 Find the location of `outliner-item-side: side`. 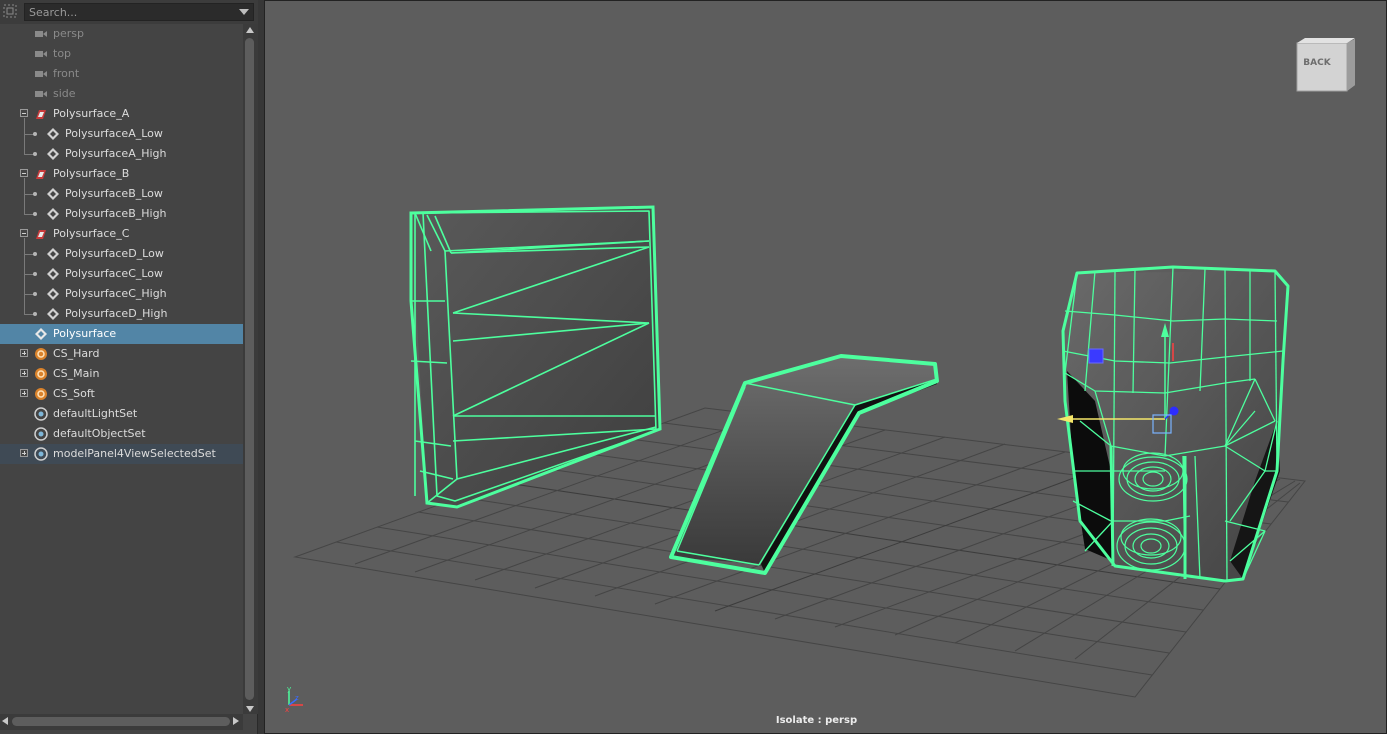

outliner-item-side: side is located at coordinates (121, 94).